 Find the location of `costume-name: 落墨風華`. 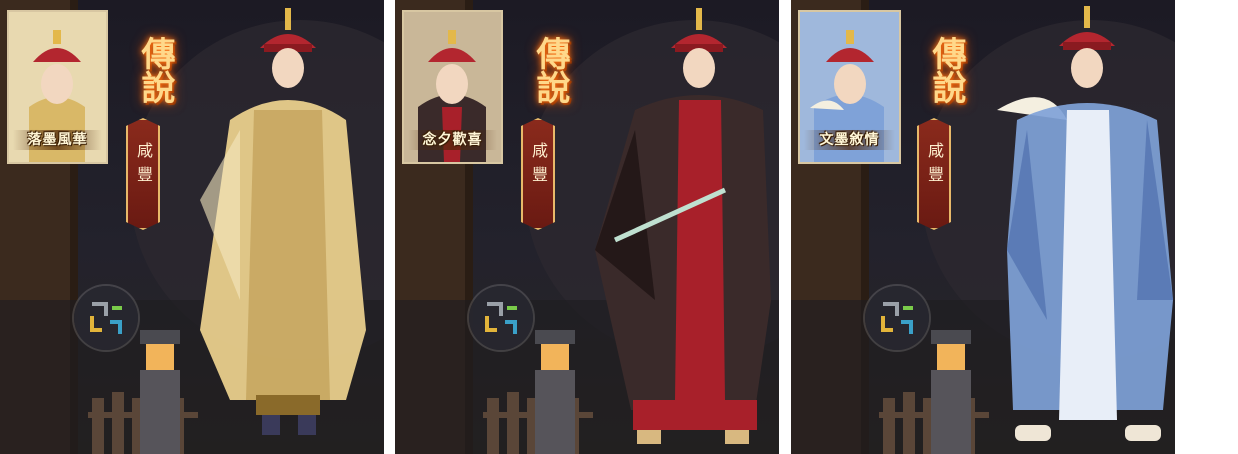

costume-name: 落墨風華 is located at coordinates (57, 140).